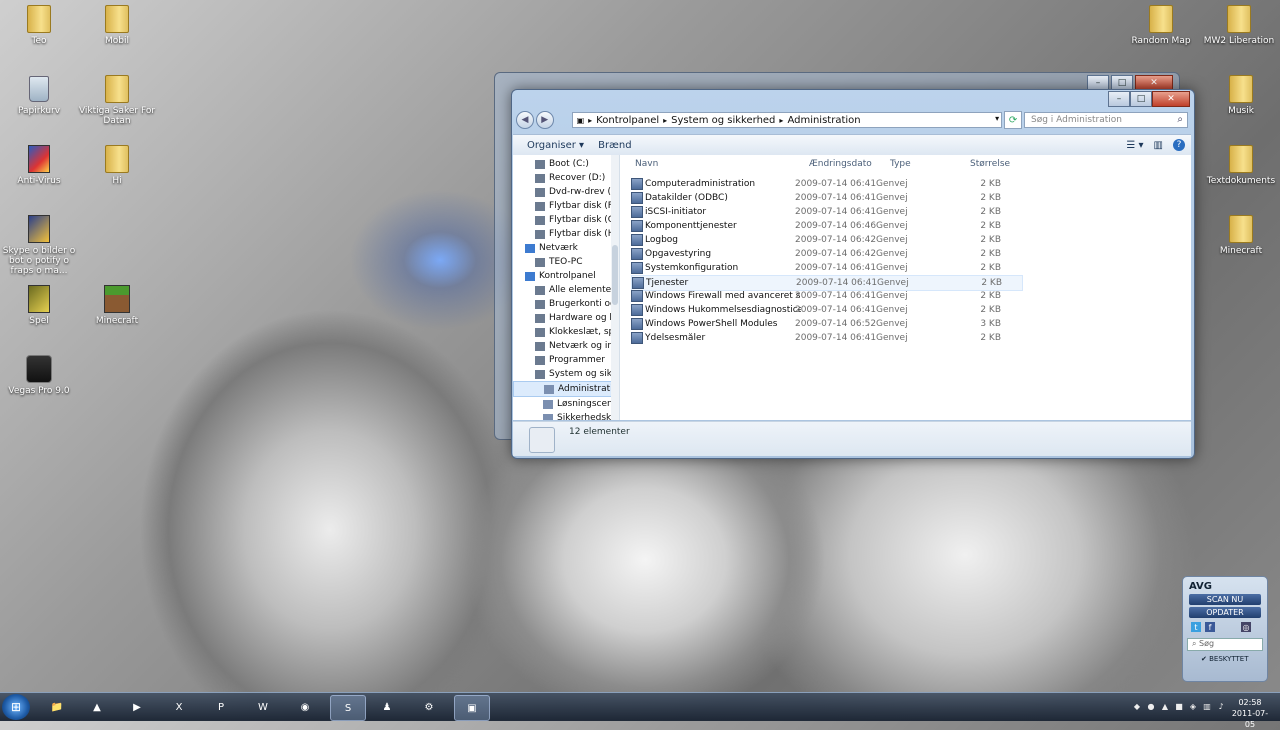  I want to click on game-taskbar-icon: ♟, so click(387, 707).